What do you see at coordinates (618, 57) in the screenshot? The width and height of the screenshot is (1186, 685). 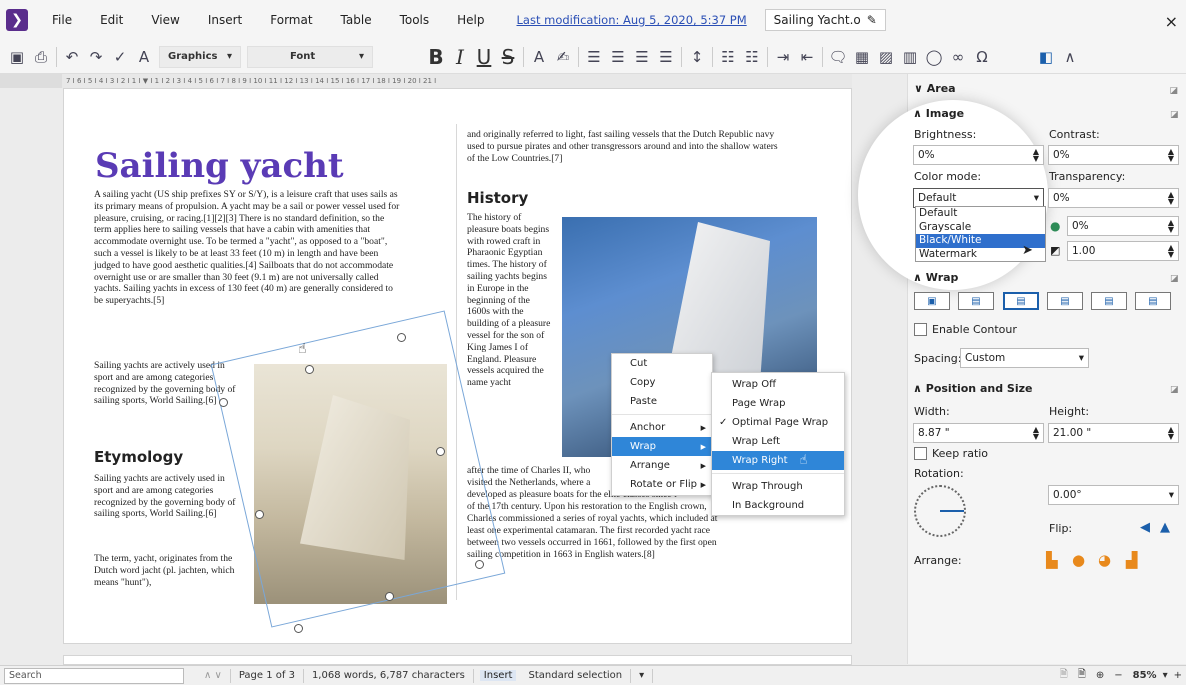 I see `align-center-icon: ☰` at bounding box center [618, 57].